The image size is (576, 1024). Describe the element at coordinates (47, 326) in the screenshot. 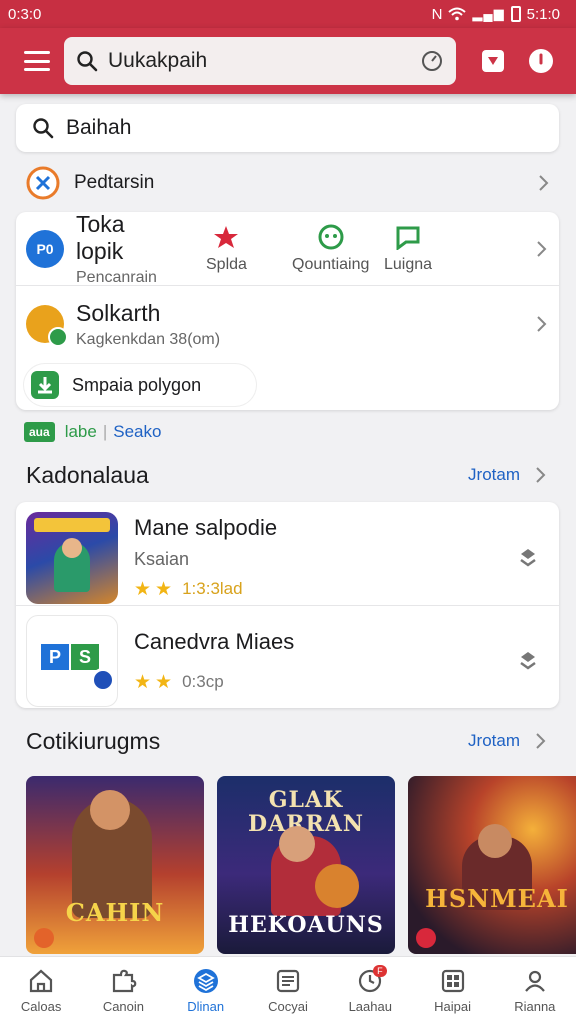

I see `avatar` at that location.